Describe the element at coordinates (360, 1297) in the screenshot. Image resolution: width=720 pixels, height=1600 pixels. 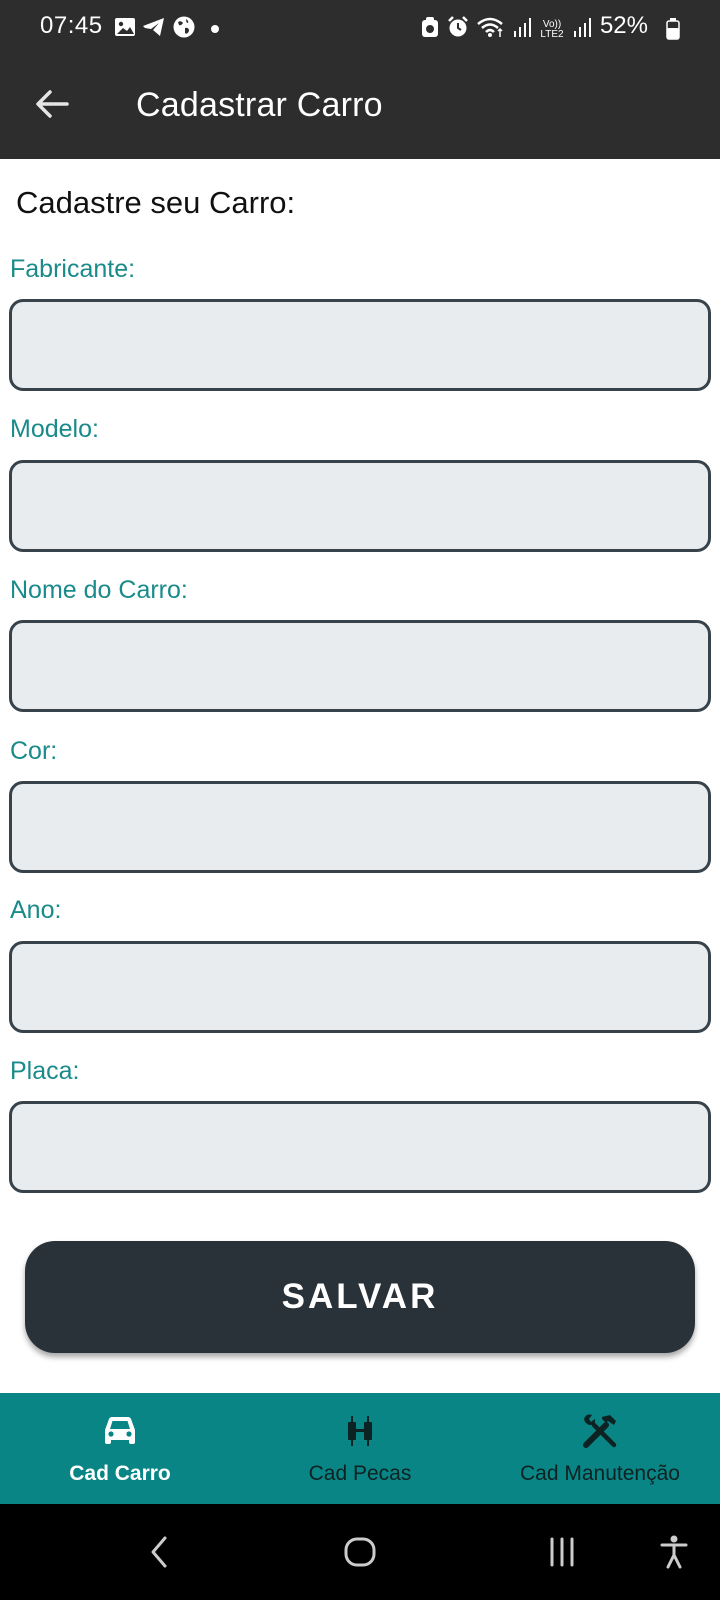
I see `save-button: SALVAR` at that location.